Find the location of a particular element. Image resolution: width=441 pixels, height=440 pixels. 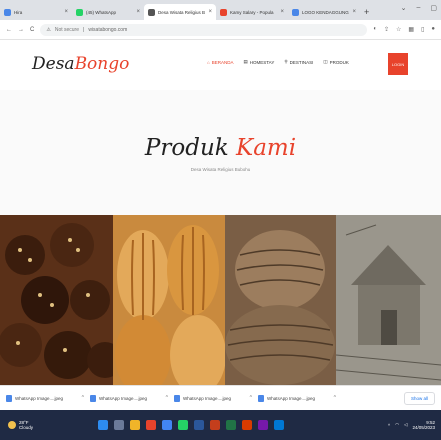

volume-icon: ◁ is located at coordinates (405, 425).